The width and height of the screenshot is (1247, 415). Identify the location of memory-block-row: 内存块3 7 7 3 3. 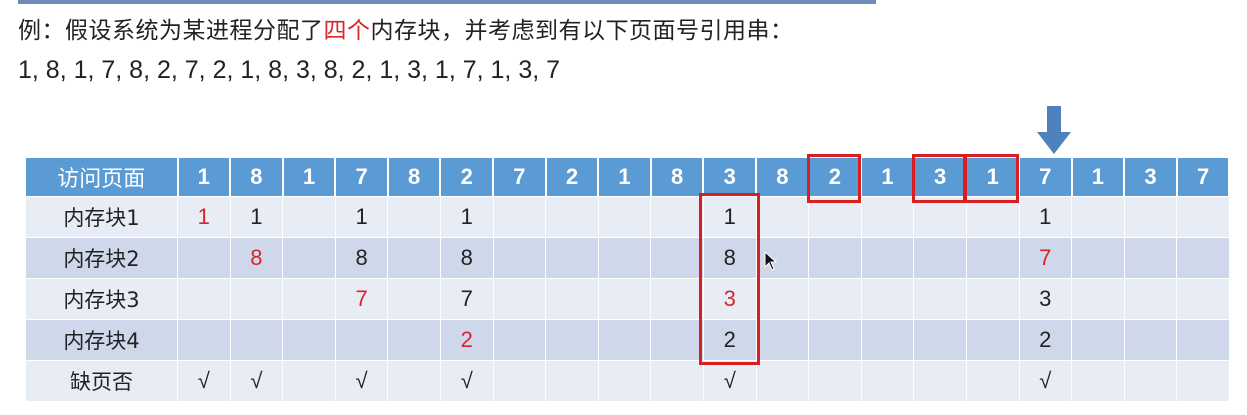
(627, 299).